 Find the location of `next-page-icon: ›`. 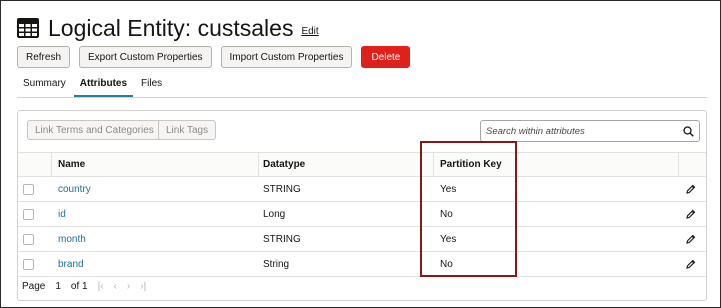

next-page-icon: › is located at coordinates (128, 286).